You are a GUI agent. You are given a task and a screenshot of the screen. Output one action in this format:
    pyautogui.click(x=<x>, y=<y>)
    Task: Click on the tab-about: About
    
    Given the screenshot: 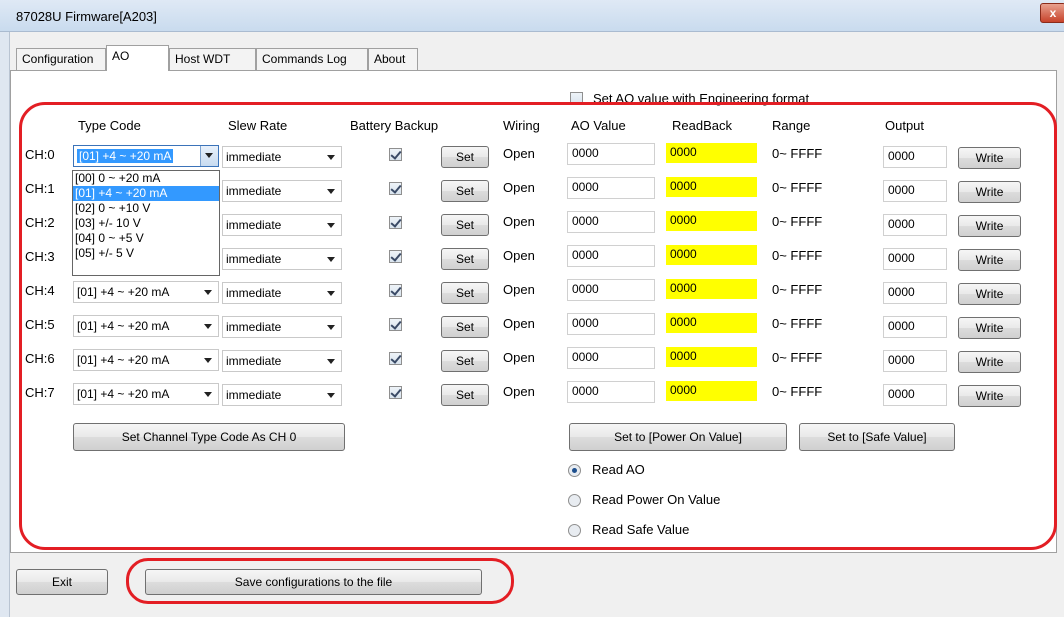 What is the action you would take?
    pyautogui.click(x=393, y=59)
    